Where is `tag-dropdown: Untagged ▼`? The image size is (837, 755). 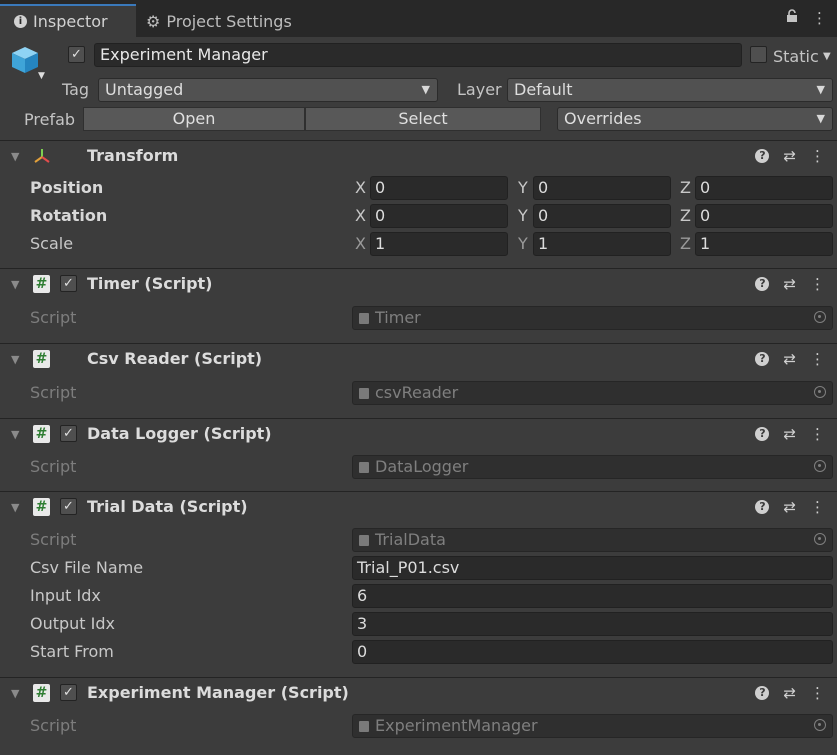 tag-dropdown: Untagged ▼ is located at coordinates (268, 90).